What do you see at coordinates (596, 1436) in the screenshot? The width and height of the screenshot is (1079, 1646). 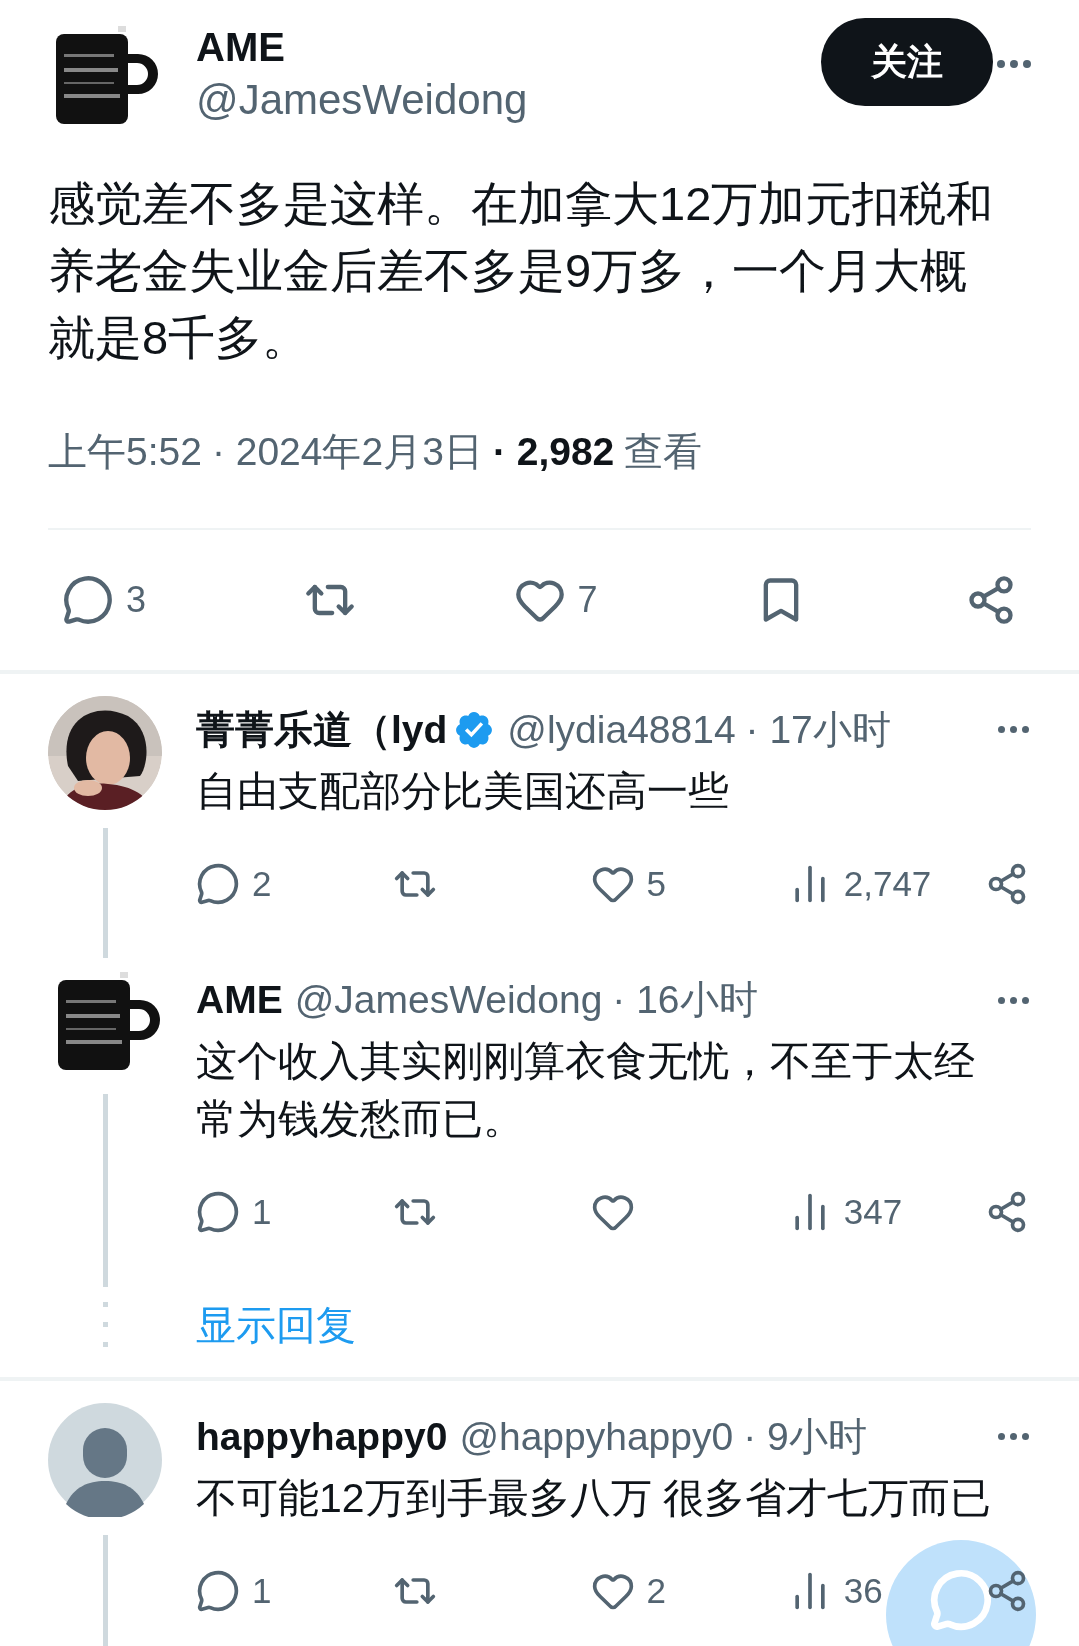 I see `user-handle: @happyhappy0` at bounding box center [596, 1436].